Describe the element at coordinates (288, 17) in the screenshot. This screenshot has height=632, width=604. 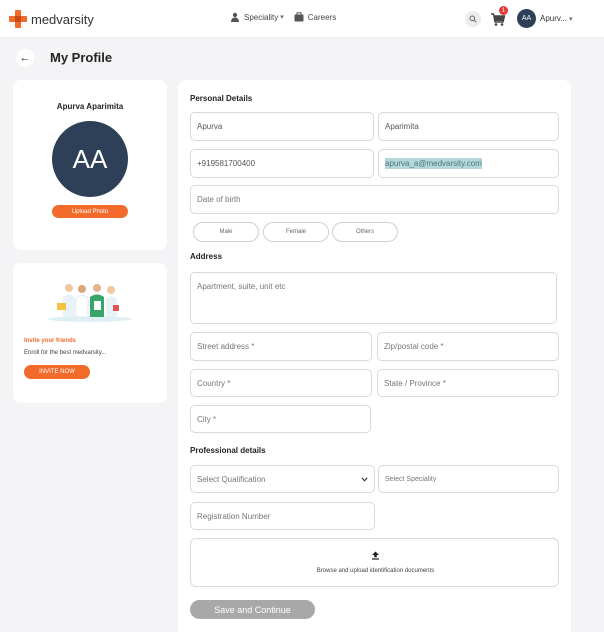
I see `main-nav: Speciality ▾ Careers` at that location.